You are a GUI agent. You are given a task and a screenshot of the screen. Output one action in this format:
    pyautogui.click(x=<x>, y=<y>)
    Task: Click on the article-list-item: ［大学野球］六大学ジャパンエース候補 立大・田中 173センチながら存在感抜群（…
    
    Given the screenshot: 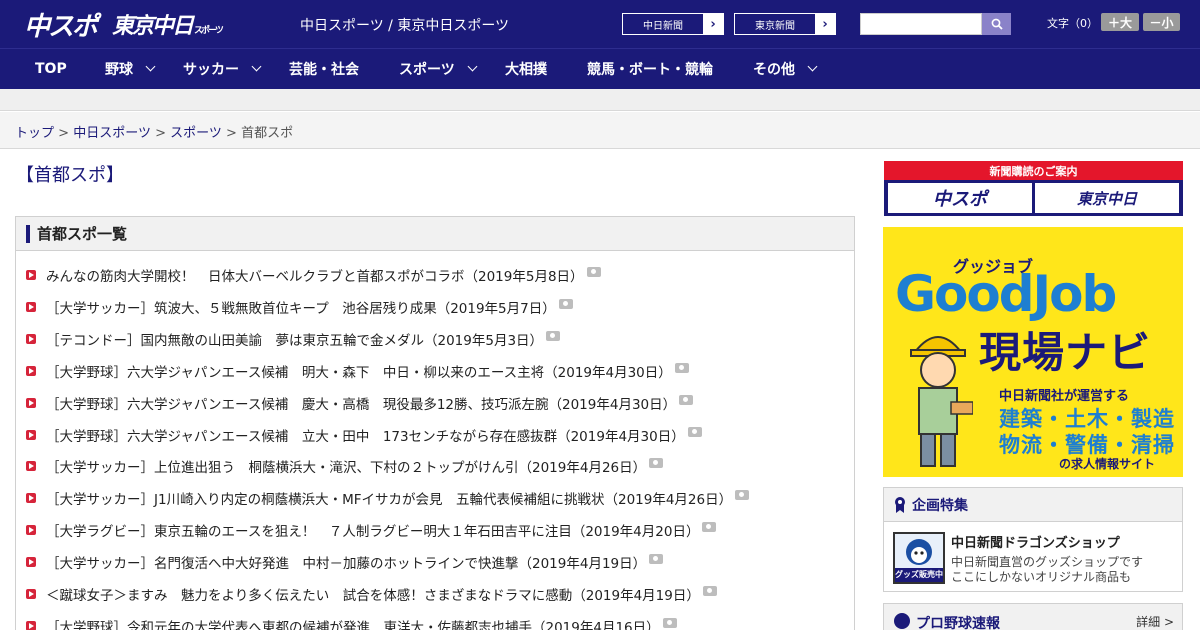 What is the action you would take?
    pyautogui.click(x=364, y=435)
    